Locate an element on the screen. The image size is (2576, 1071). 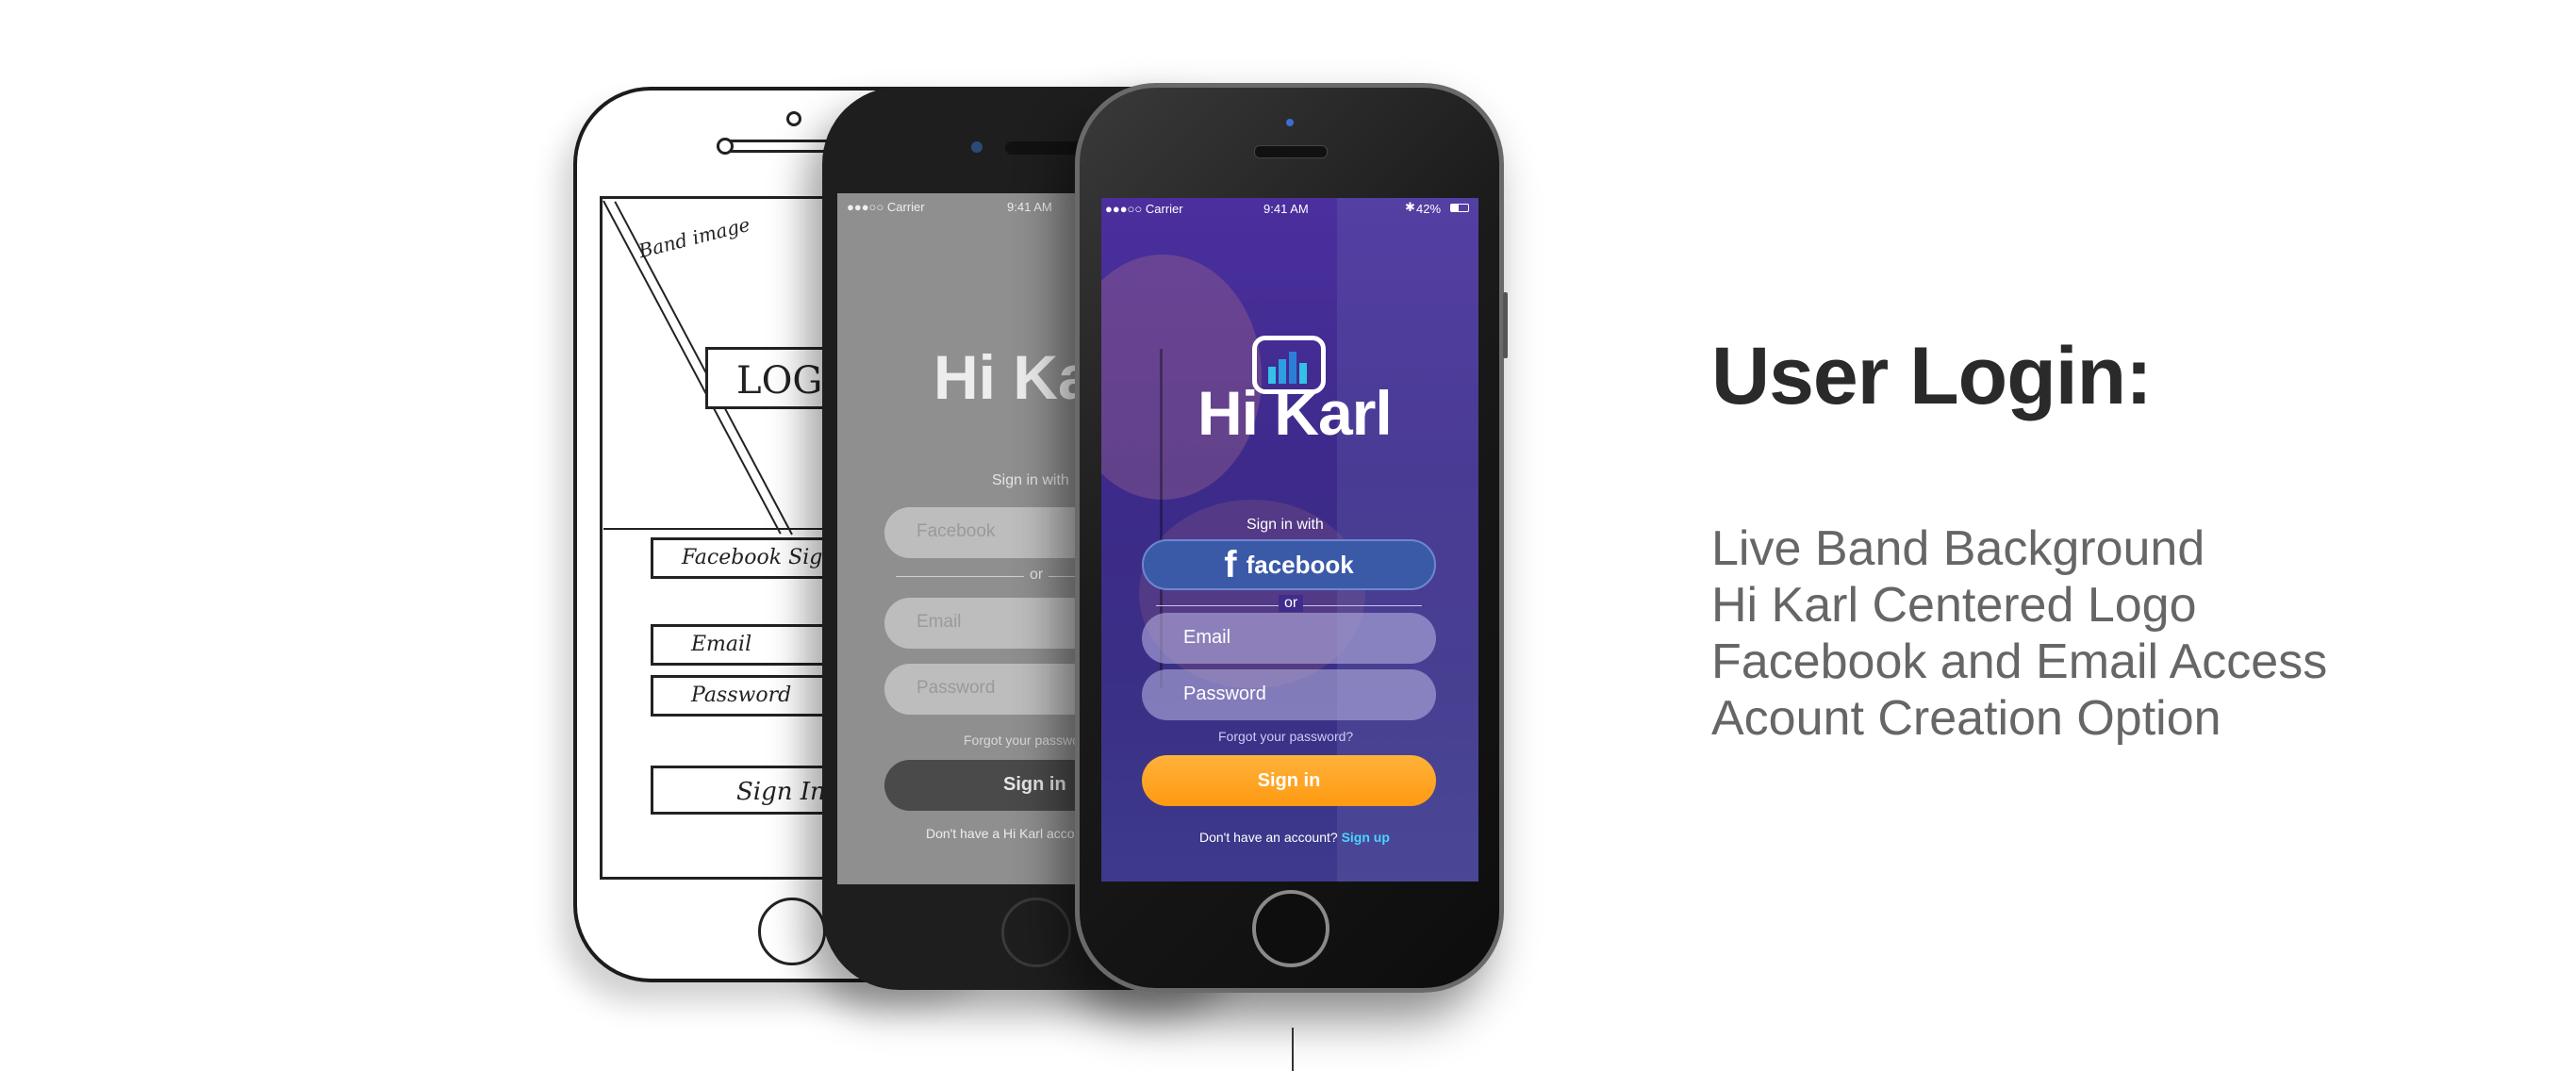
sign-in-with-label: Sign in with is located at coordinates (1285, 525).